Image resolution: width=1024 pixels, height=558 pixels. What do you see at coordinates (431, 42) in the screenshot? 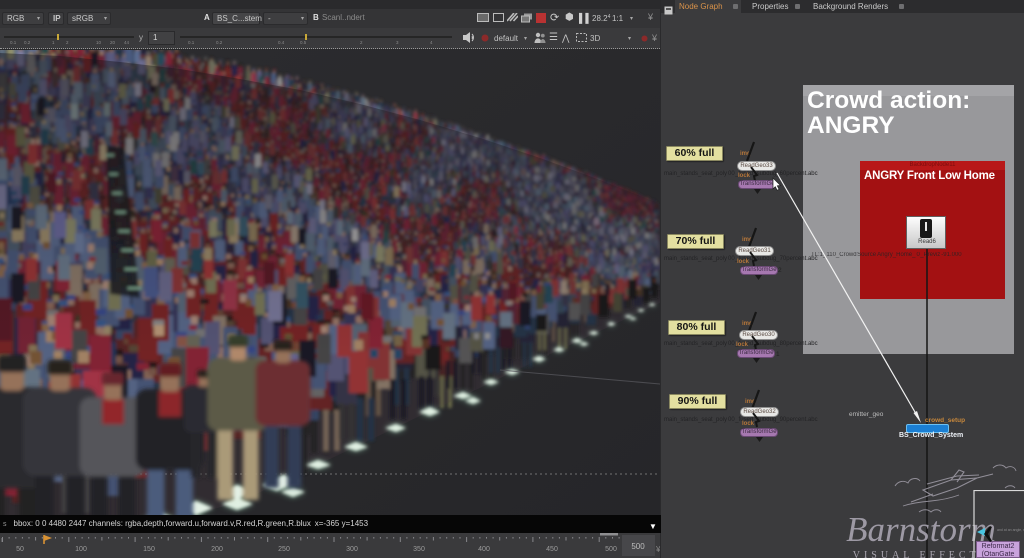
I see `svg-text: 4` at bounding box center [431, 42].